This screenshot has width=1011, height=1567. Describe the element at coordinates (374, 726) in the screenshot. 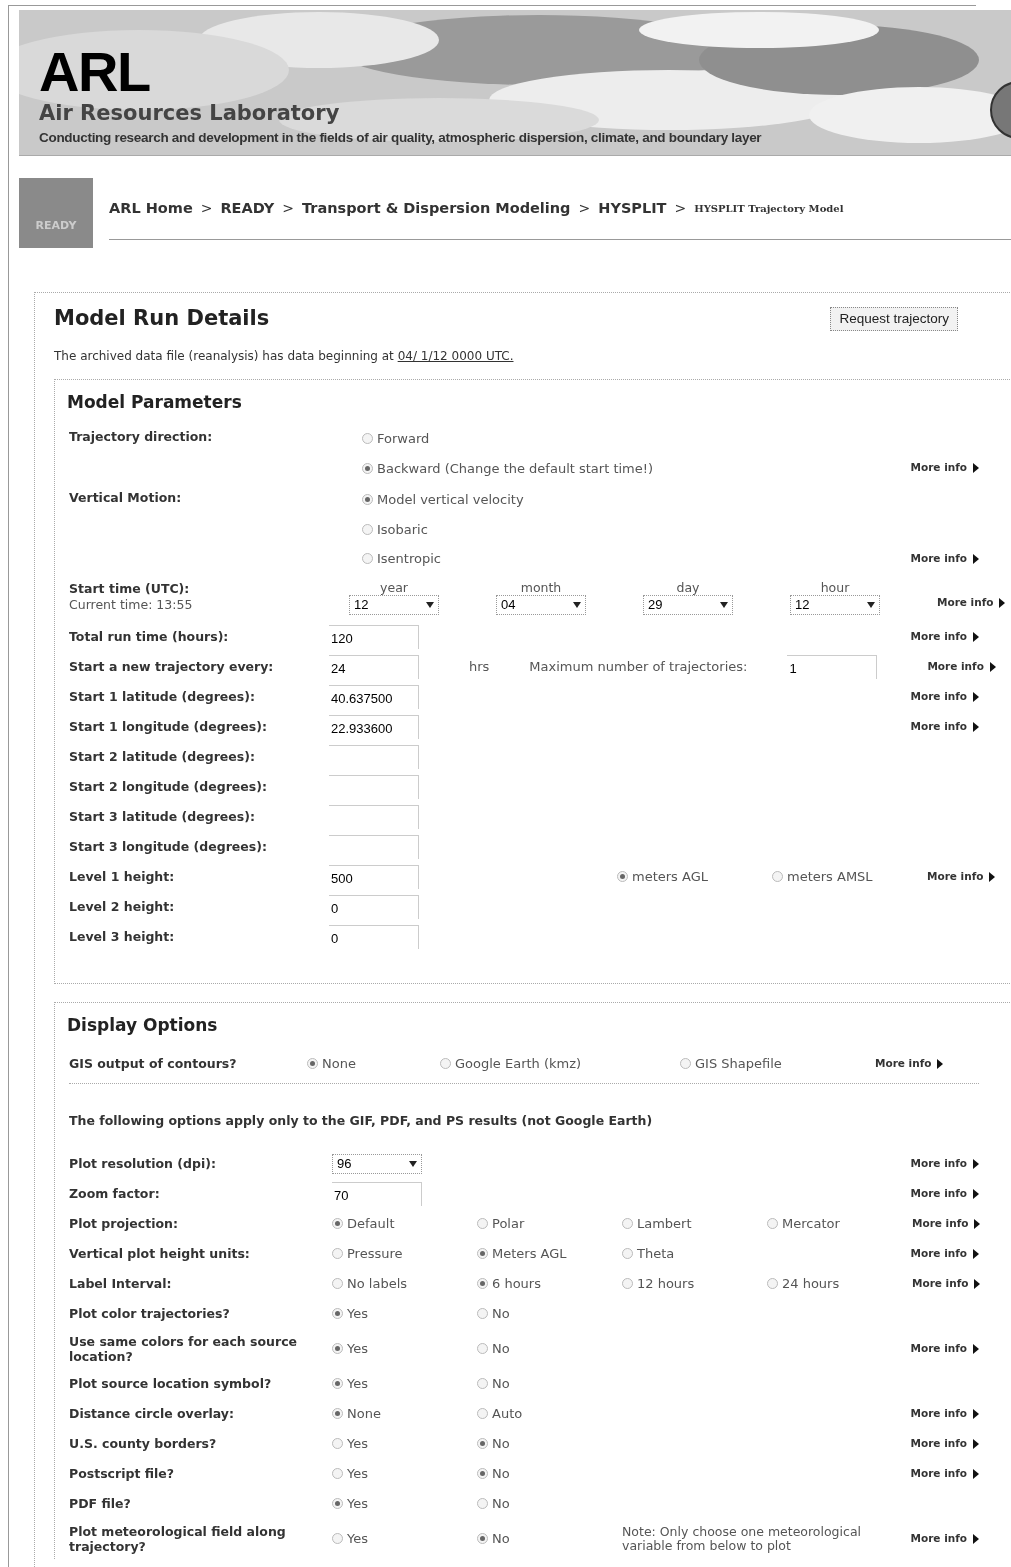

I see `input-field: 22.933600` at that location.